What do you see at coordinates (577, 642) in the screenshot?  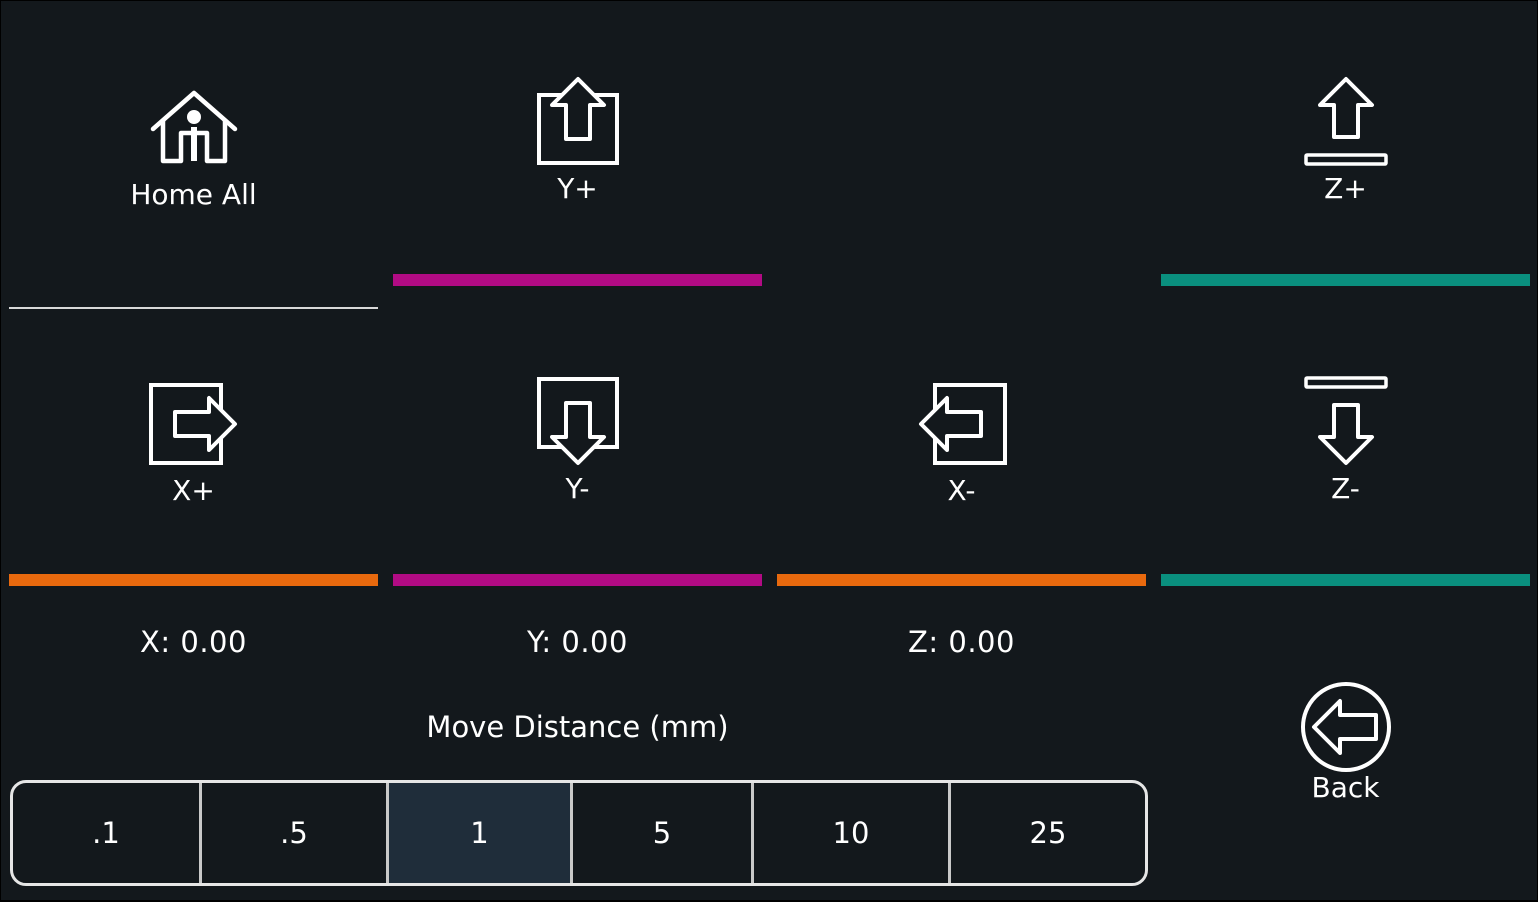 I see `y-position-readout: Y: 0.00` at bounding box center [577, 642].